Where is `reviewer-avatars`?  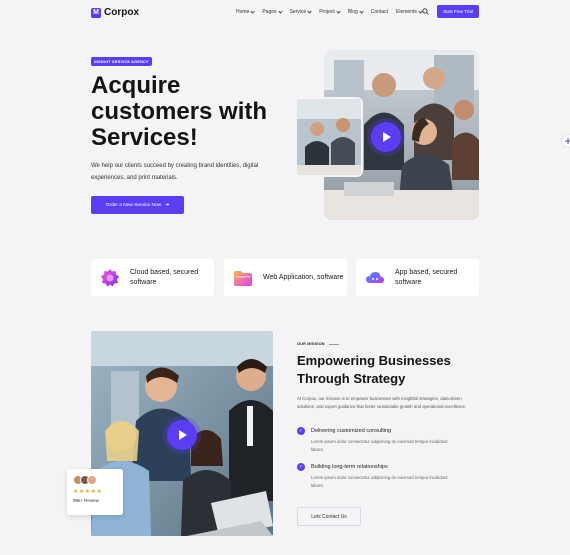 reviewer-avatars is located at coordinates (98, 480).